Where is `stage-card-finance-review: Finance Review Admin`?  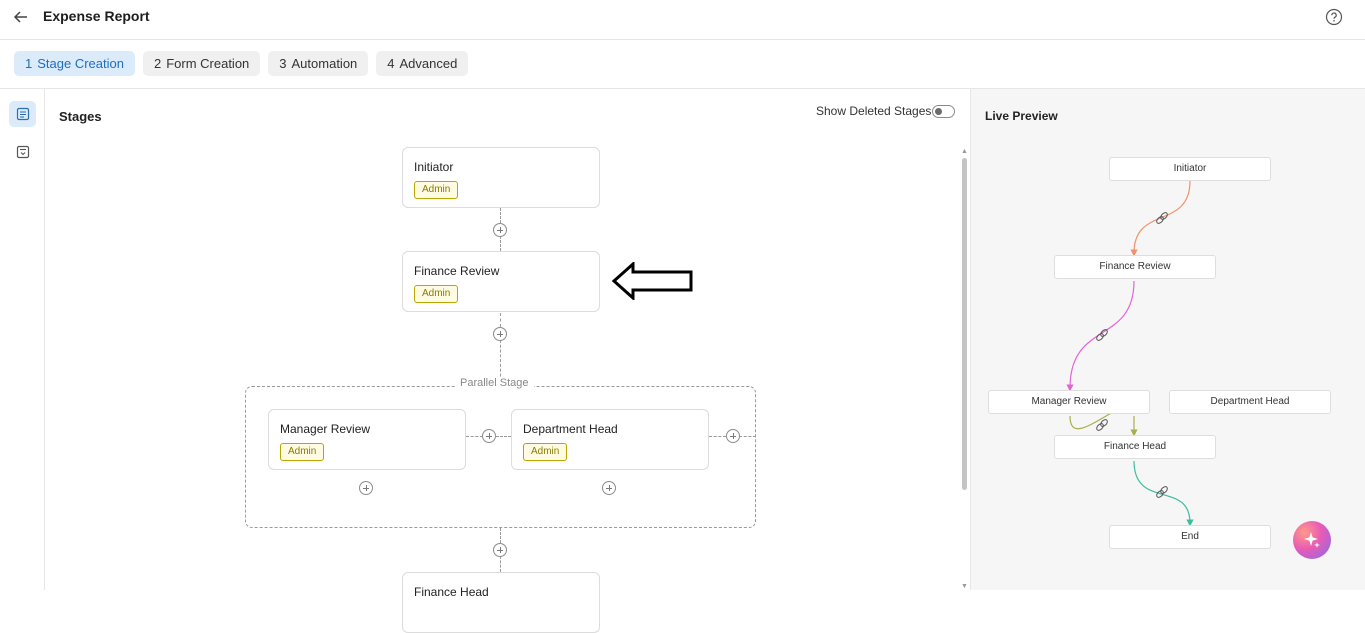 stage-card-finance-review: Finance Review Admin is located at coordinates (501, 281).